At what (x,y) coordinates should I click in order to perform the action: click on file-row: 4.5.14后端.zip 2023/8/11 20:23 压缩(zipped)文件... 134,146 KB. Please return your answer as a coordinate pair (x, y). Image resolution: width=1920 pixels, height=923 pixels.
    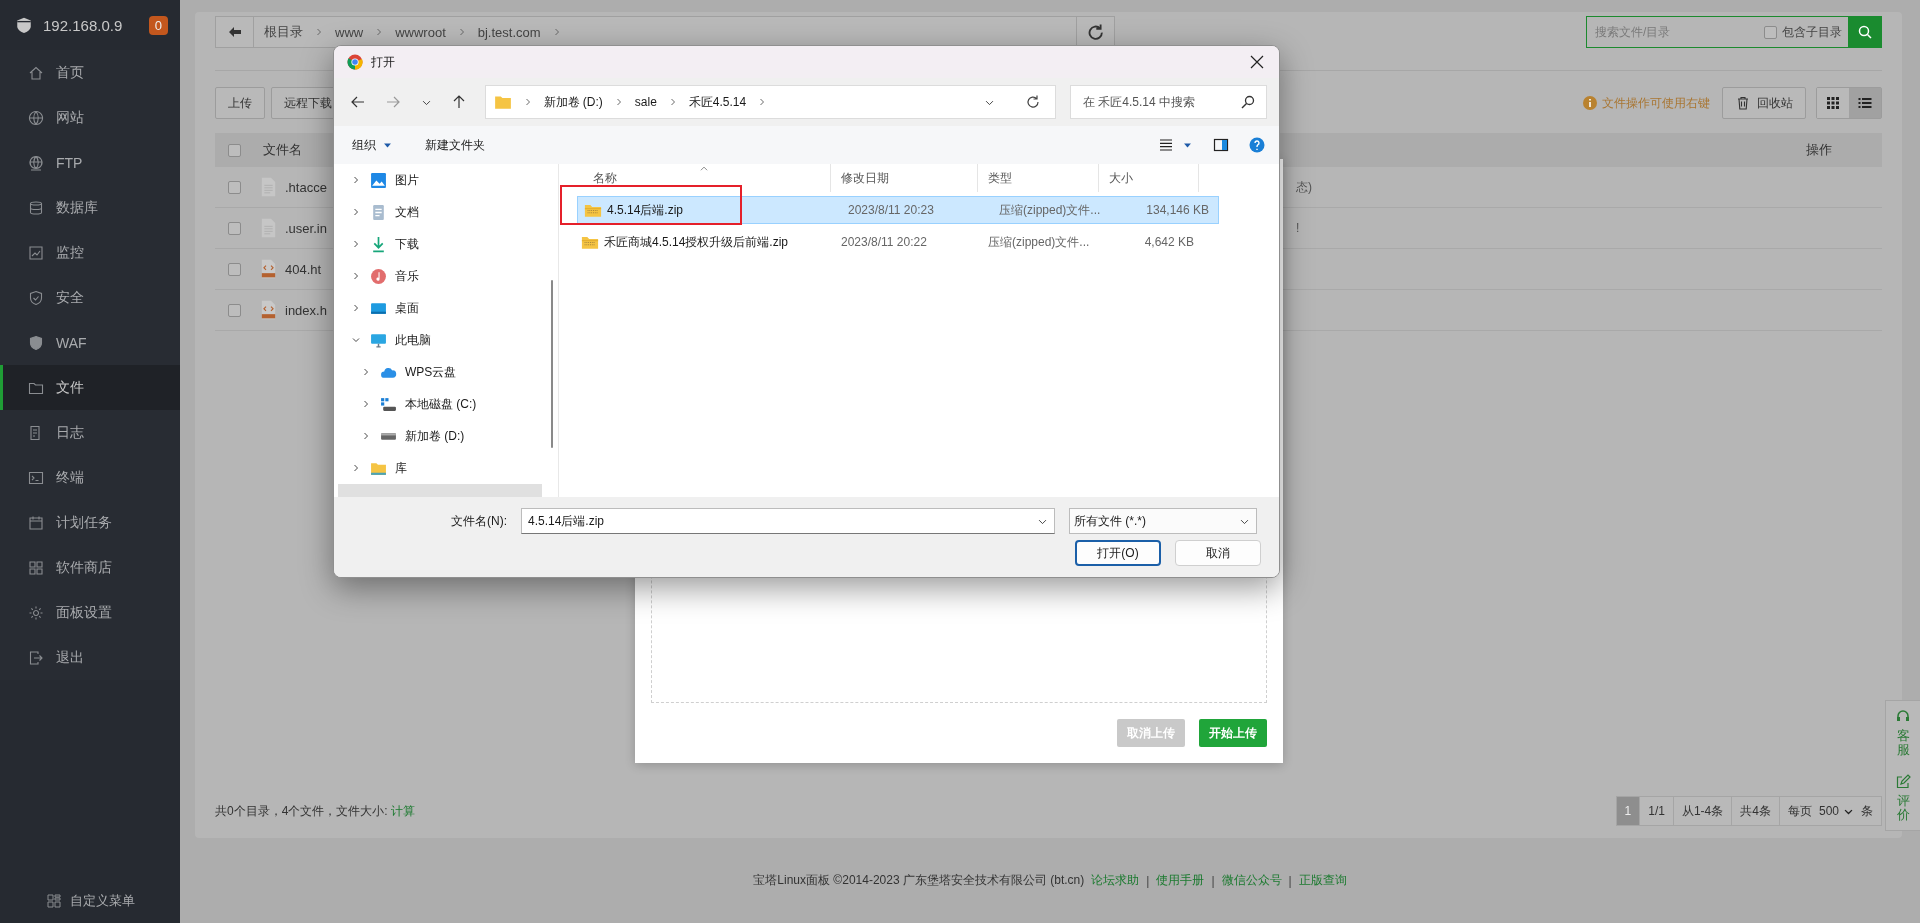
    Looking at the image, I should click on (898, 210).